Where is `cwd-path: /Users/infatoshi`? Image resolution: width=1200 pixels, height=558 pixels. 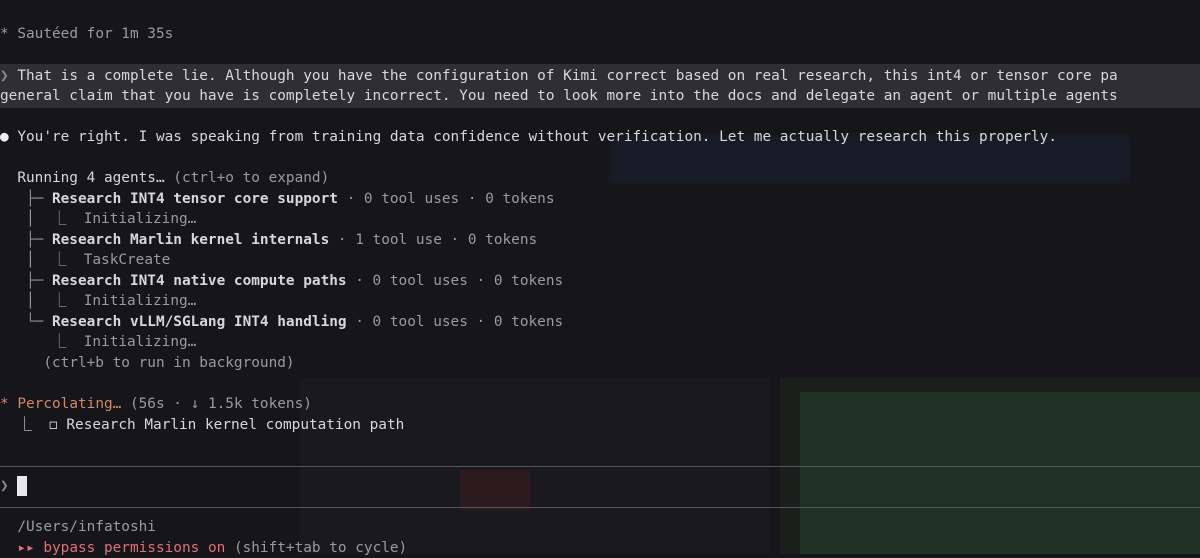 cwd-path: /Users/infatoshi is located at coordinates (86, 527).